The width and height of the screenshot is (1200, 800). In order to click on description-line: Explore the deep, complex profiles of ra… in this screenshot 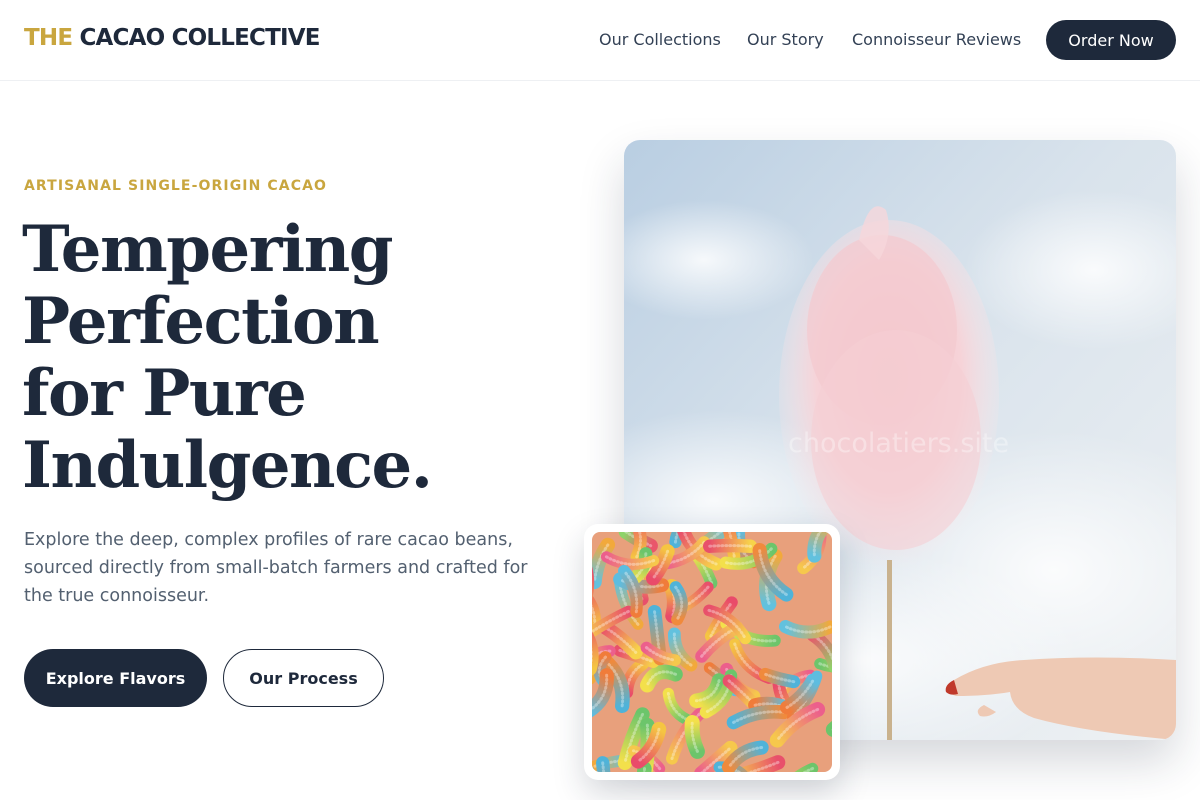, I will do `click(268, 540)`.